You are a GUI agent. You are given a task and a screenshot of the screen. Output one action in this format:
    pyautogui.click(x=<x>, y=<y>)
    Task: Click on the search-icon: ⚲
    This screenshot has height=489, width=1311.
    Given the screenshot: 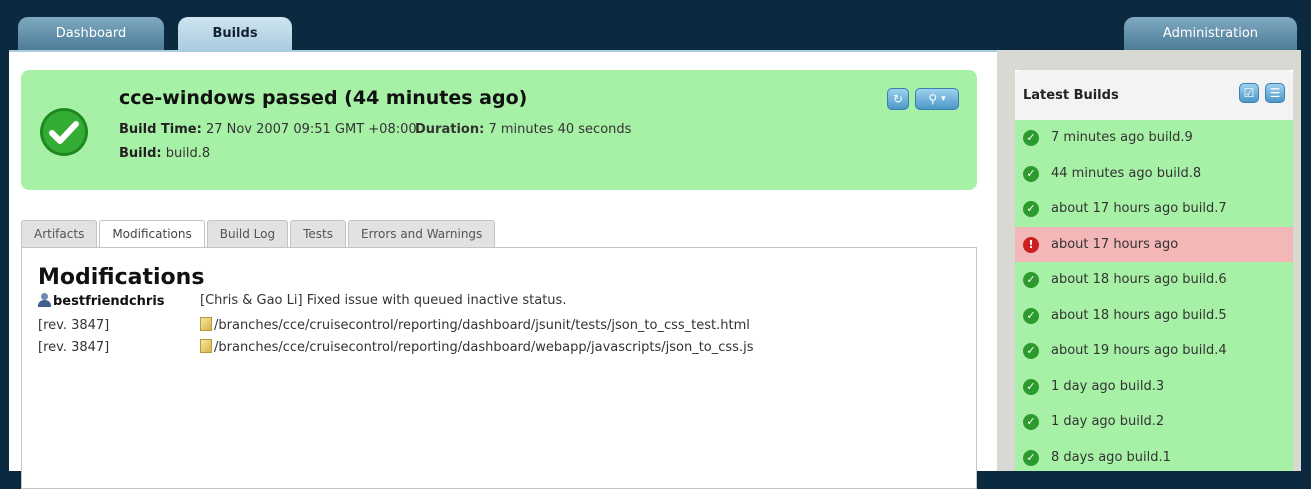 What is the action you would take?
    pyautogui.click(x=933, y=99)
    